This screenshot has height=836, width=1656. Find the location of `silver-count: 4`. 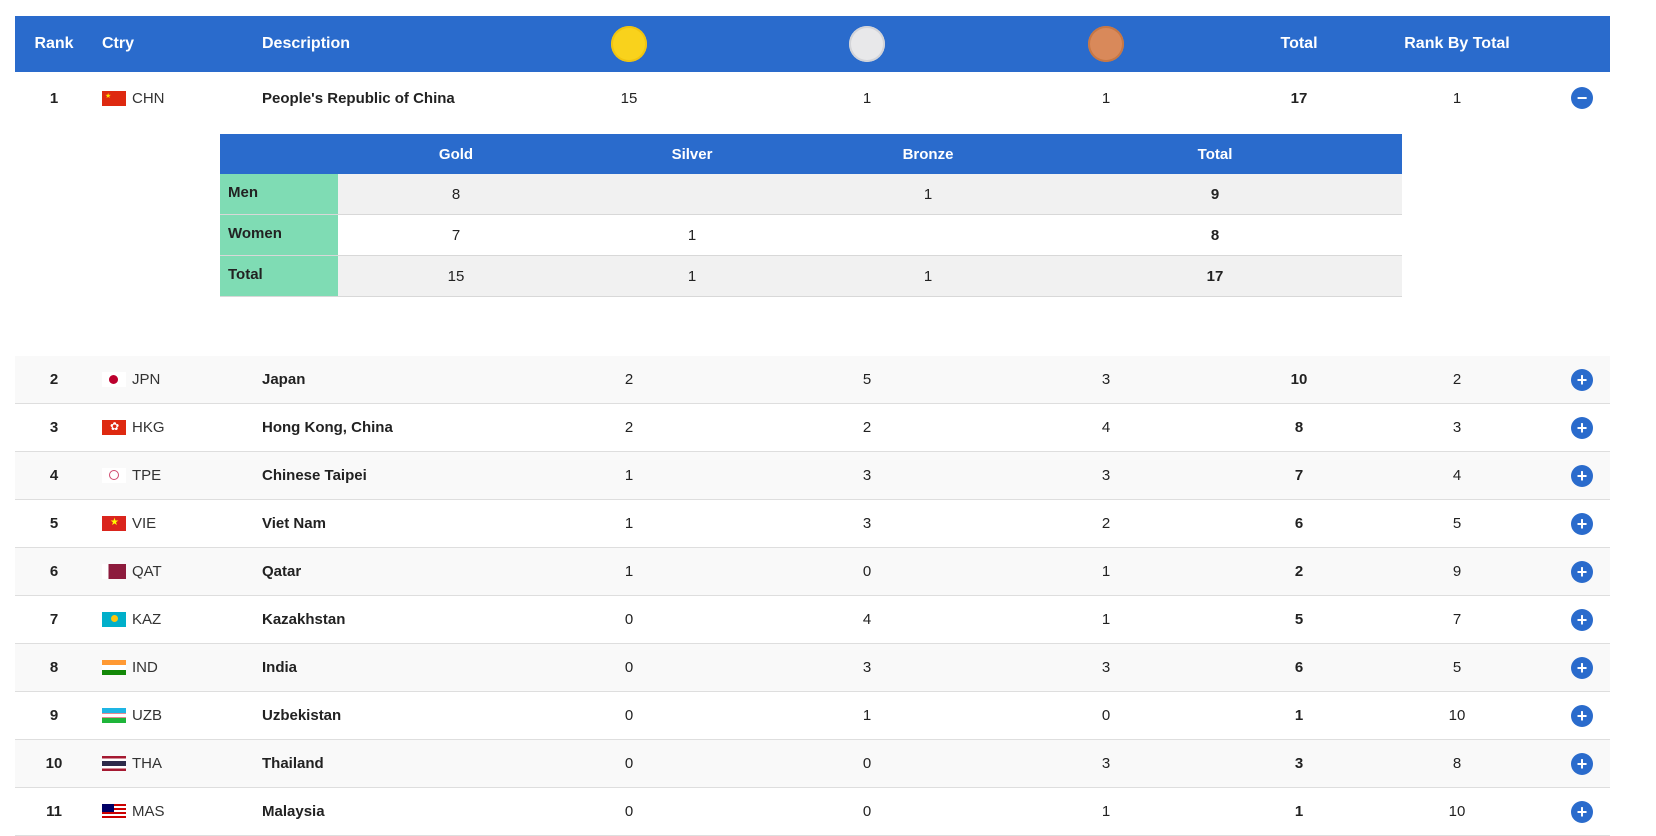

silver-count: 4 is located at coordinates (867, 619).